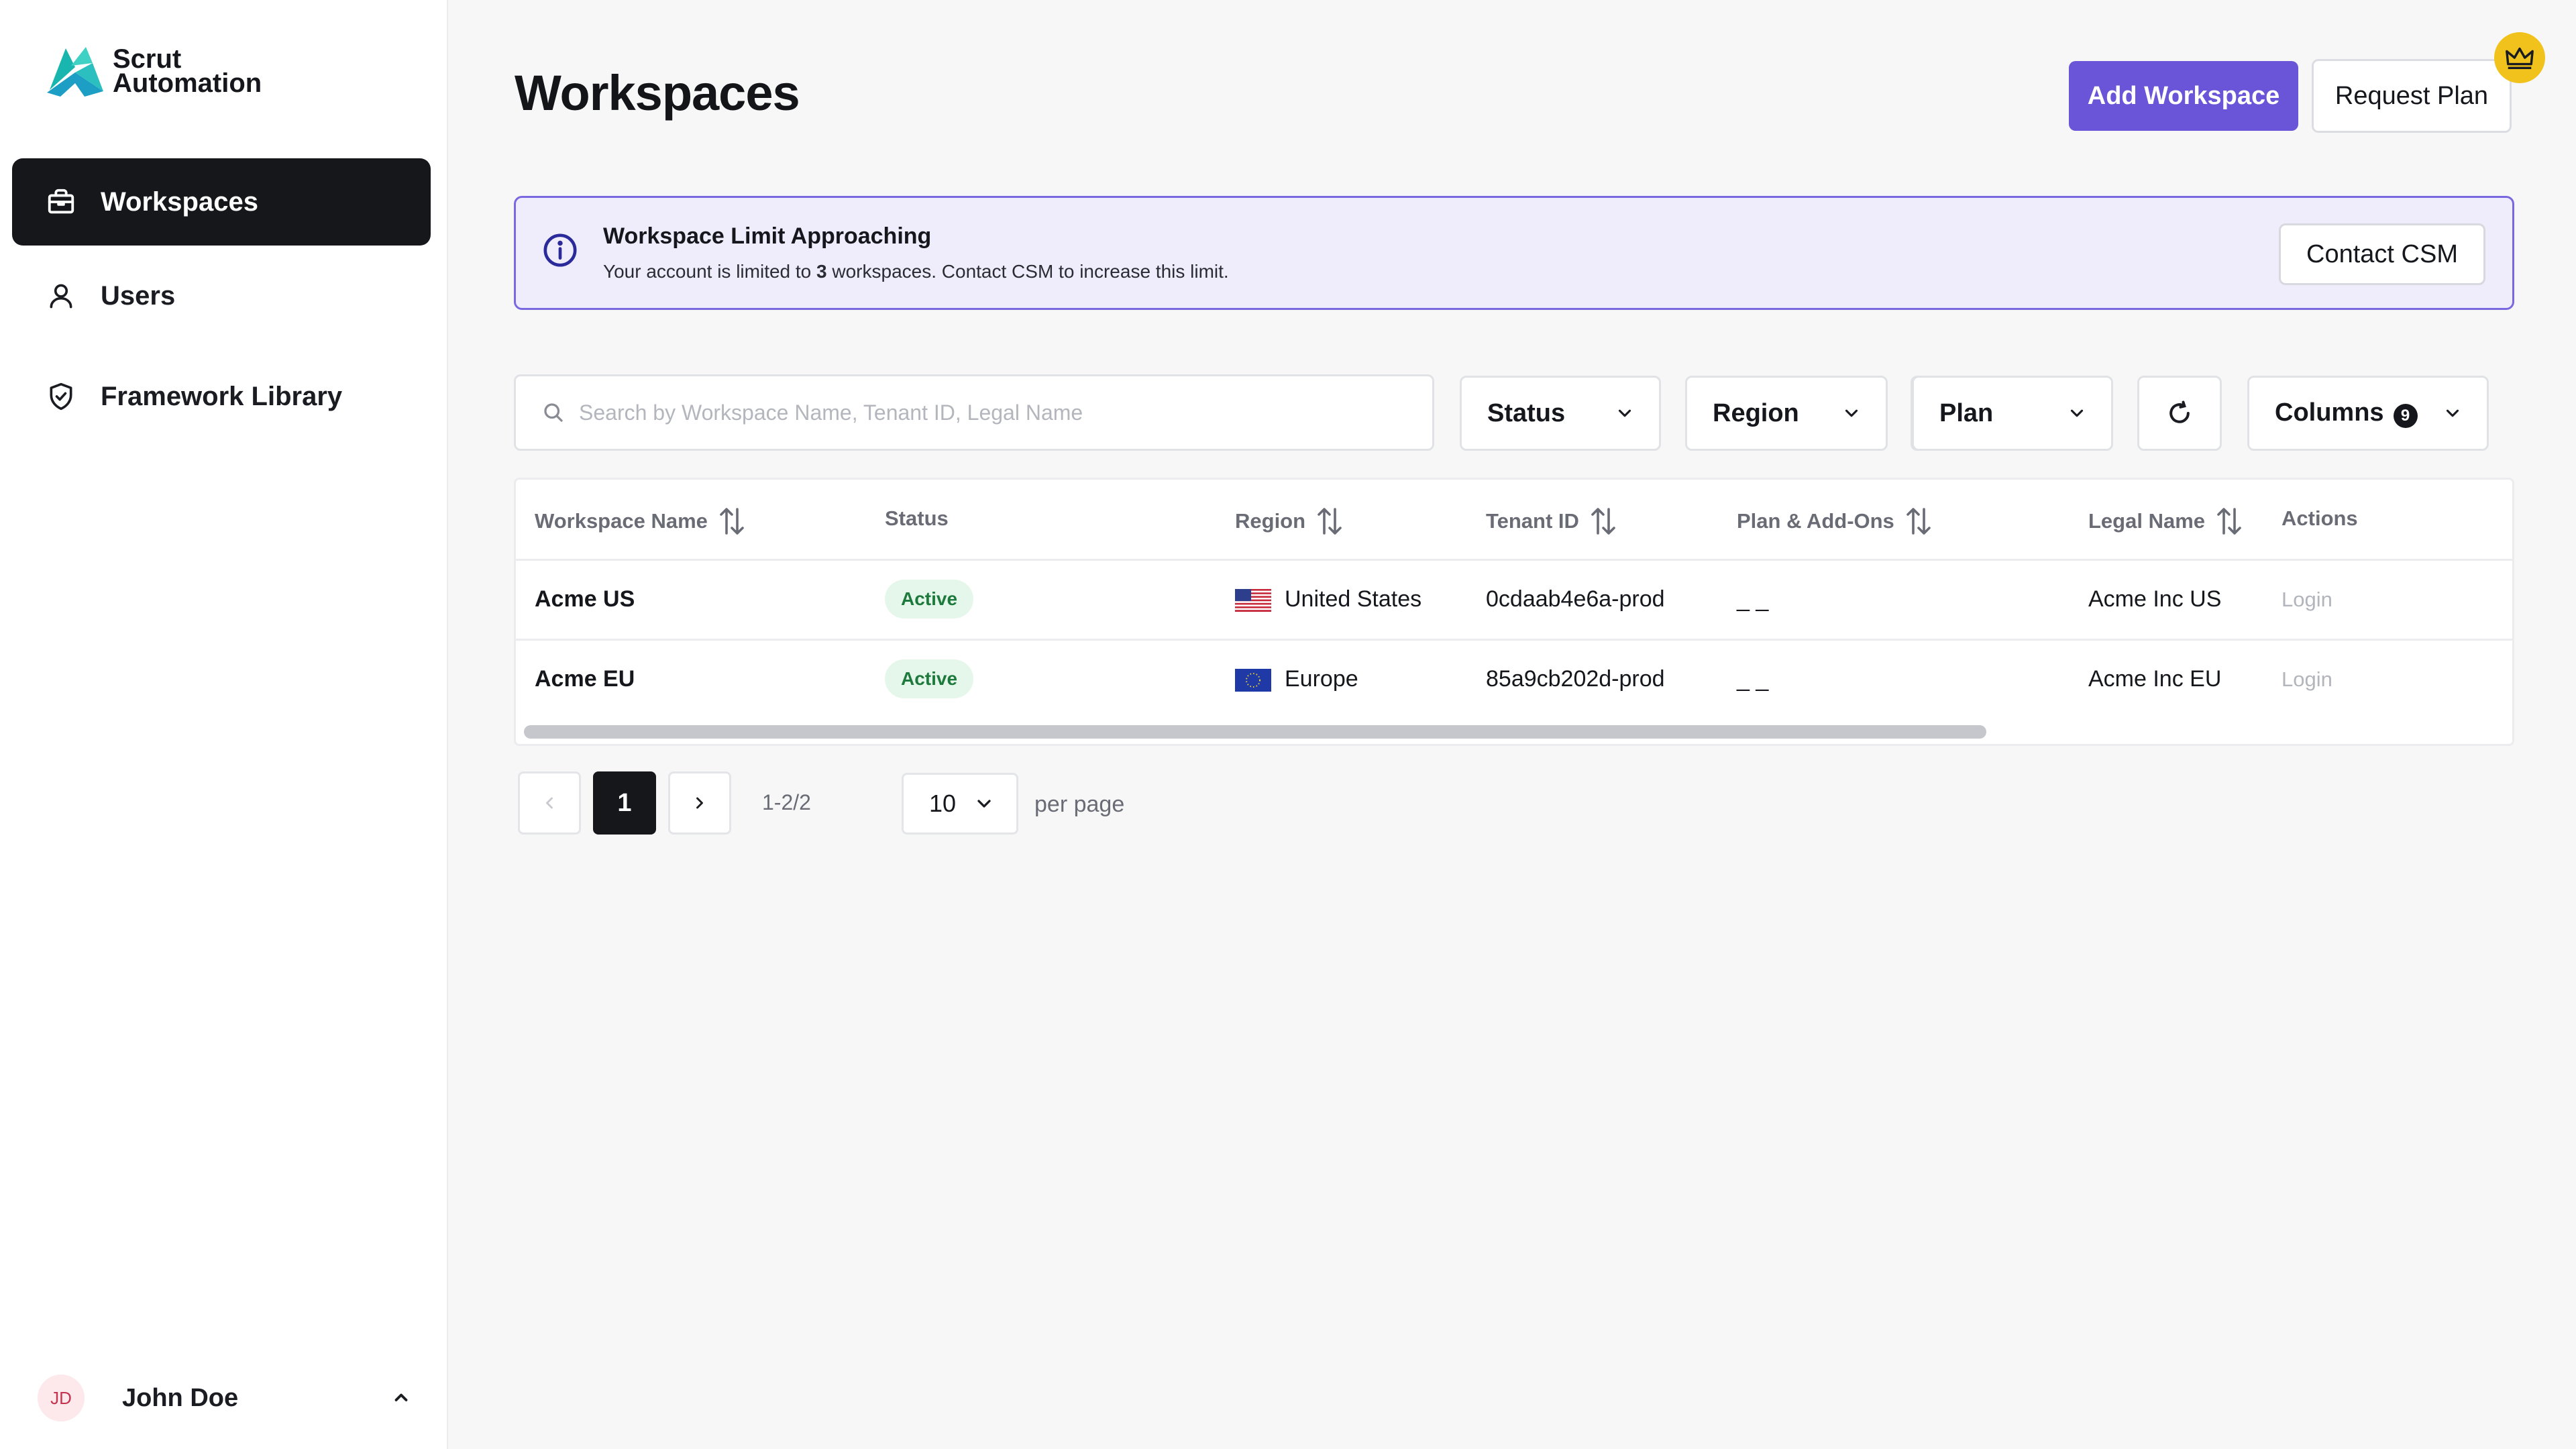 The height and width of the screenshot is (1449, 2576). Describe the element at coordinates (61, 396) in the screenshot. I see `shield-check-icon` at that location.